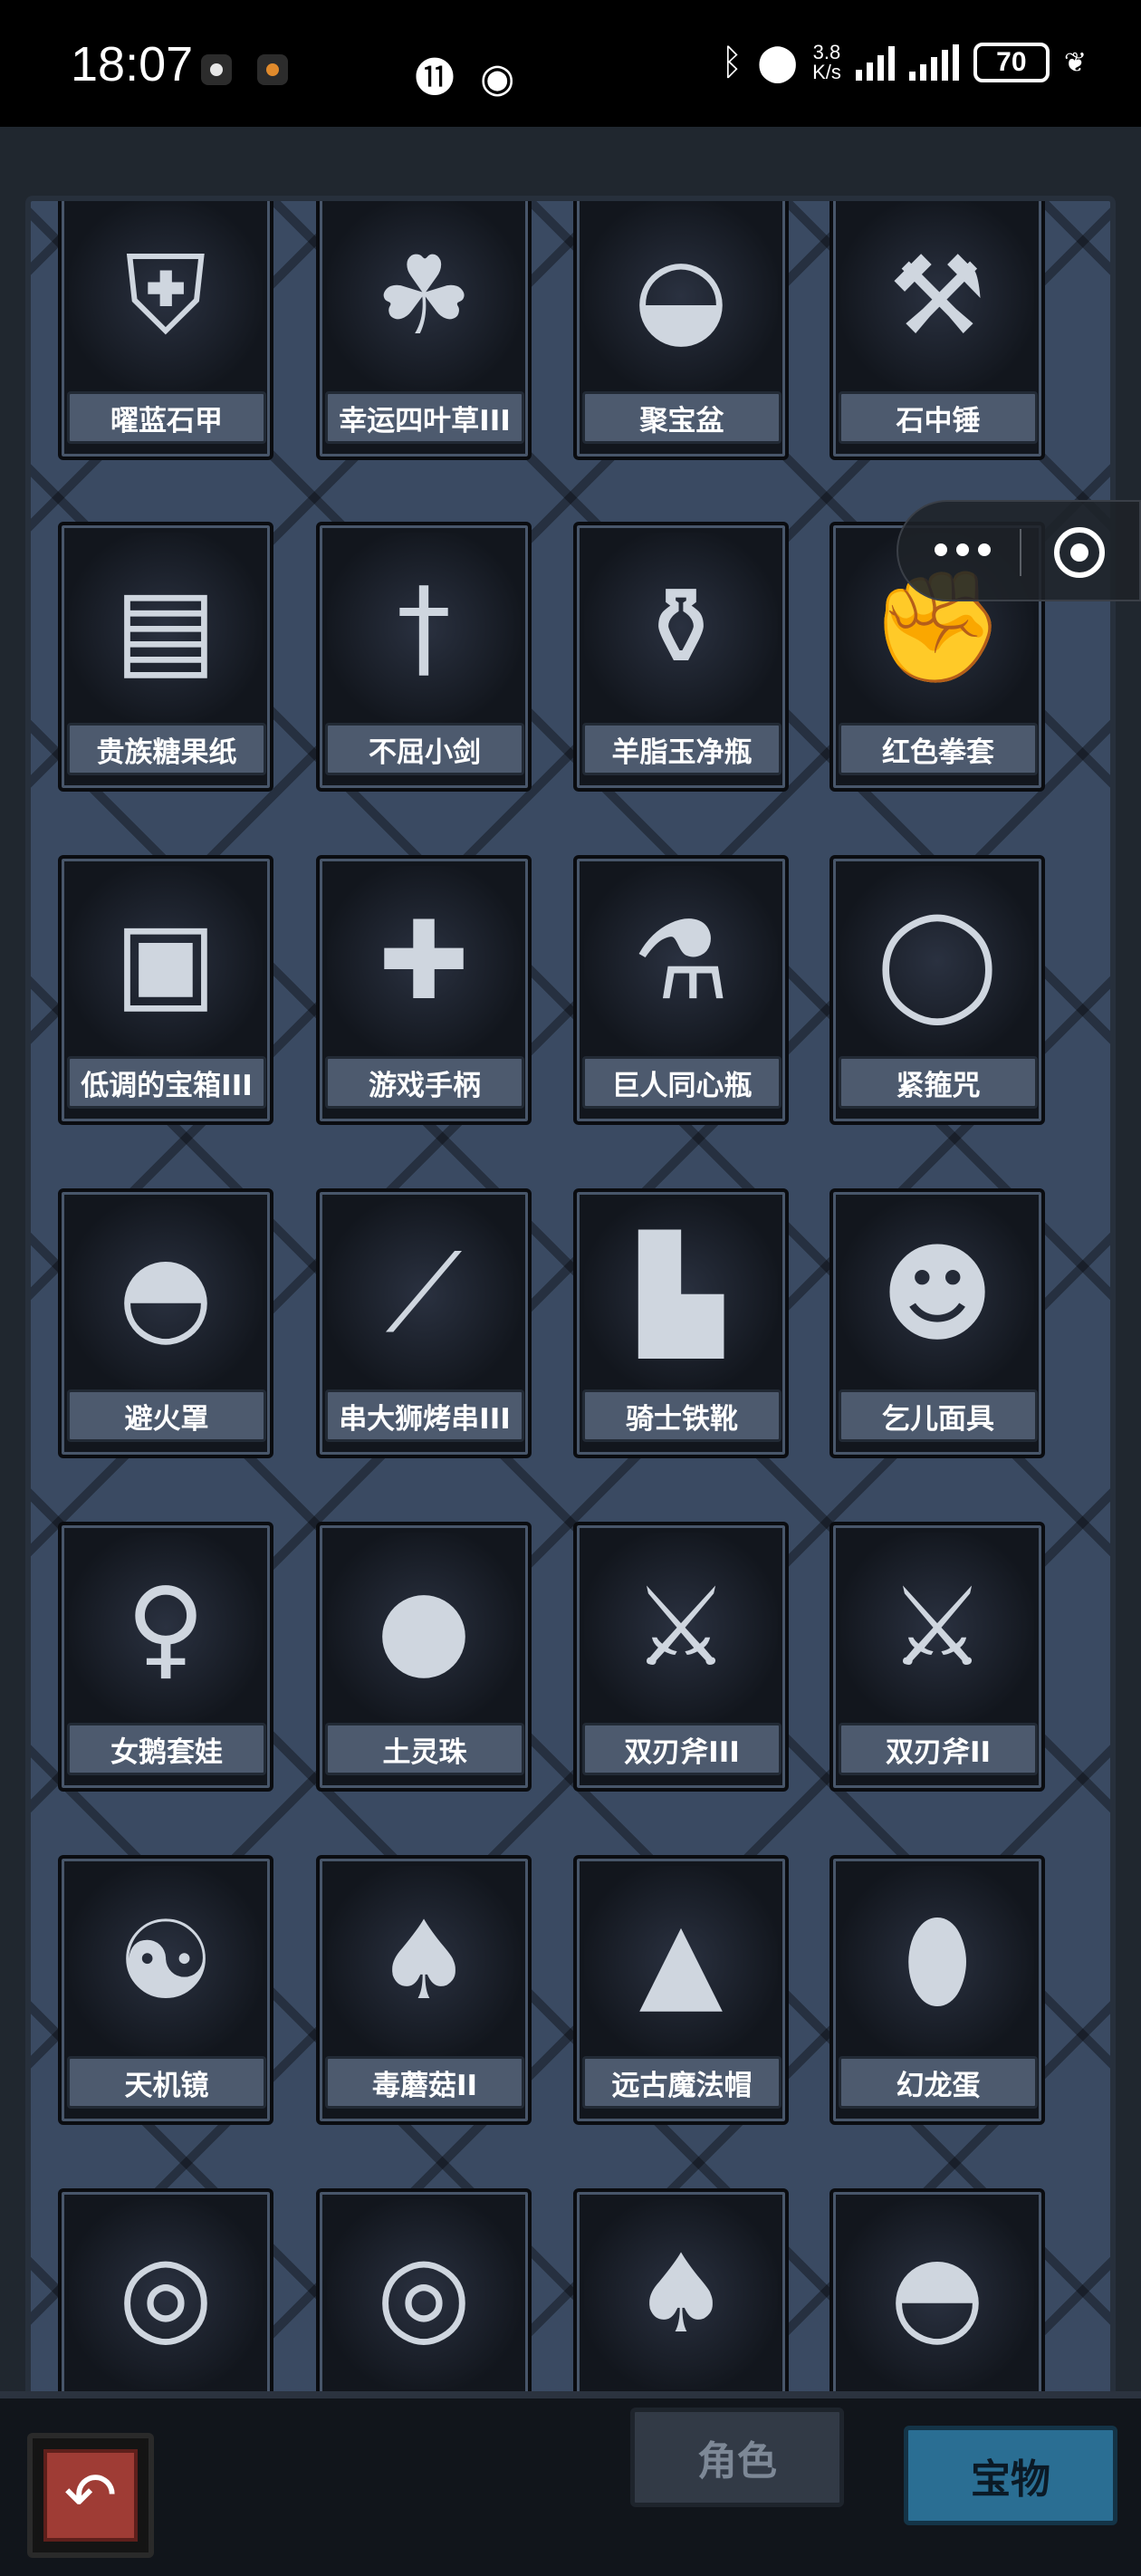 This screenshot has width=1141, height=2576. Describe the element at coordinates (166, 1294) in the screenshot. I see `fire-hood-icon: ◓` at that location.